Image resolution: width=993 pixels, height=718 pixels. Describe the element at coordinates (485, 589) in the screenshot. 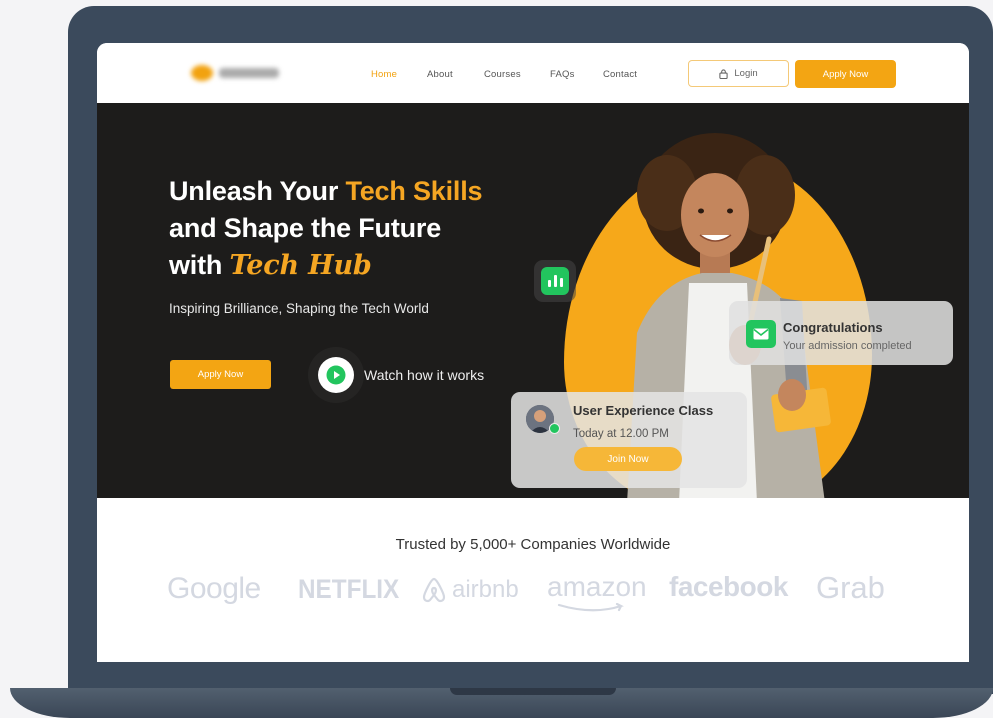

I see `company-airbnb: airbnb` at that location.